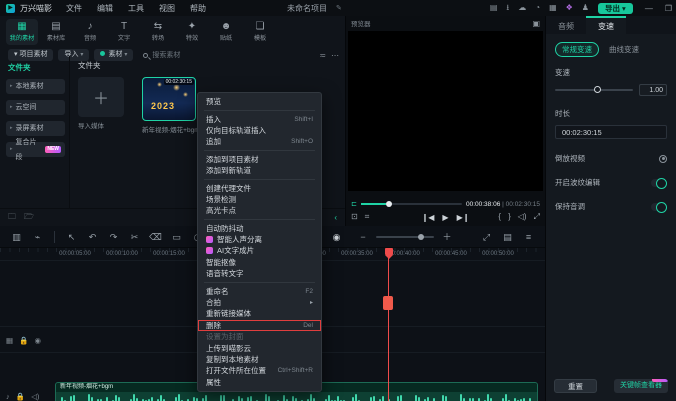  Describe the element at coordinates (653, 90) in the screenshot. I see `speed-value: 1.00` at that location.